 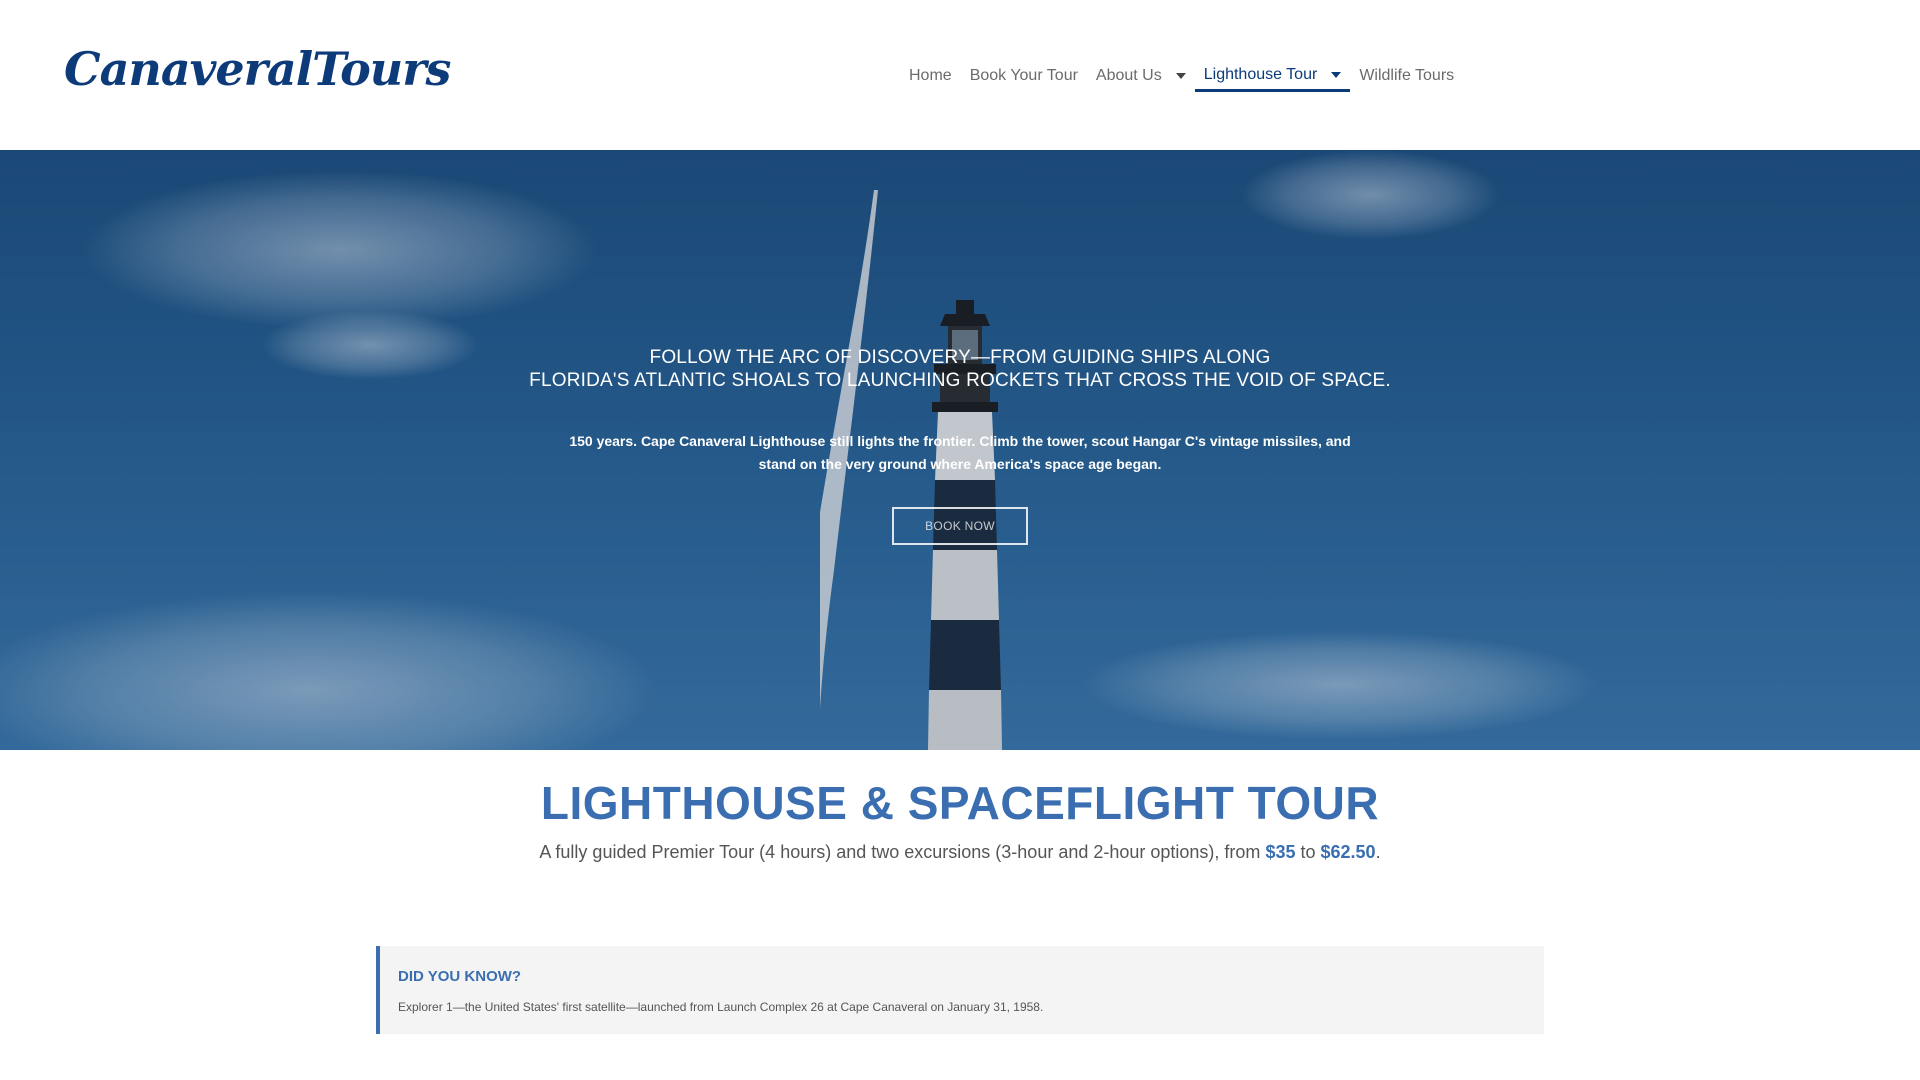 I want to click on nav-item-about-us: About Us, so click(x=1141, y=76).